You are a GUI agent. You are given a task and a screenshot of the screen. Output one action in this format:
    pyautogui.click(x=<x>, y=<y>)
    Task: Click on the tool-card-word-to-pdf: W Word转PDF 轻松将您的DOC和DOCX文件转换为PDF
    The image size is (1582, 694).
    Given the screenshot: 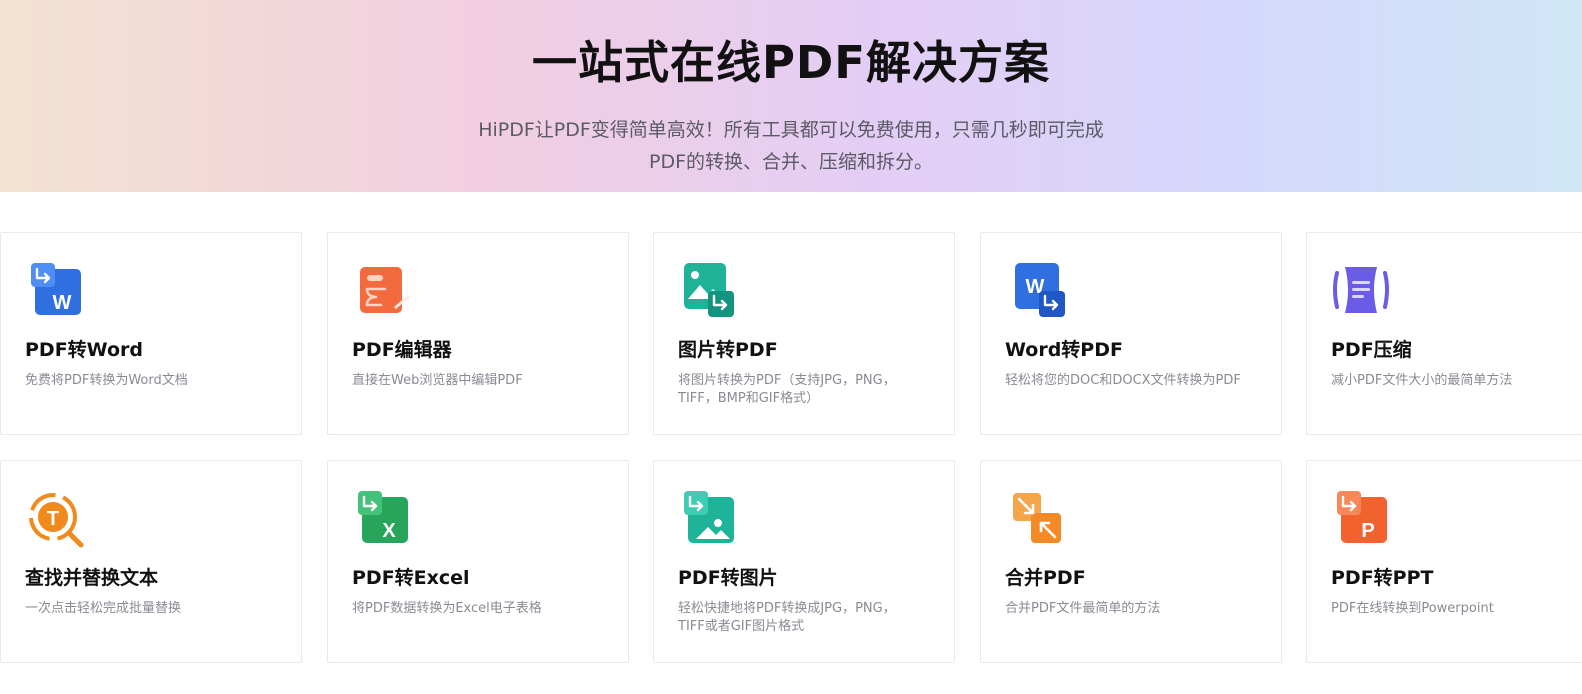 What is the action you would take?
    pyautogui.click(x=1131, y=333)
    